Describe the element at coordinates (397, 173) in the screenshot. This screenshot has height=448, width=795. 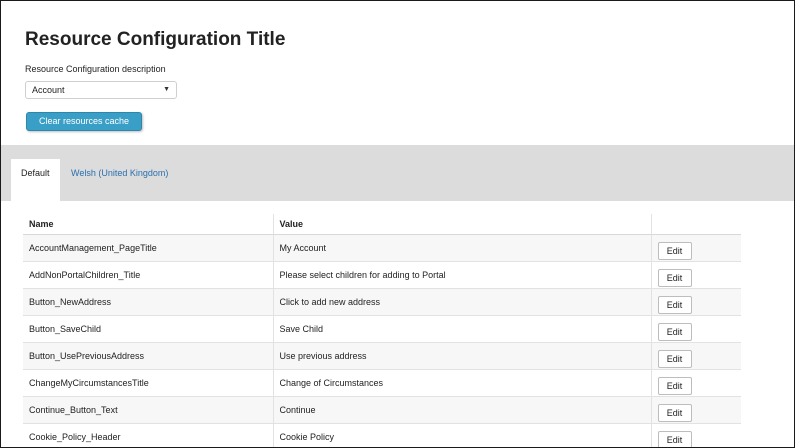
I see `tab-bar: Default Welsh (United Kingdom)` at that location.